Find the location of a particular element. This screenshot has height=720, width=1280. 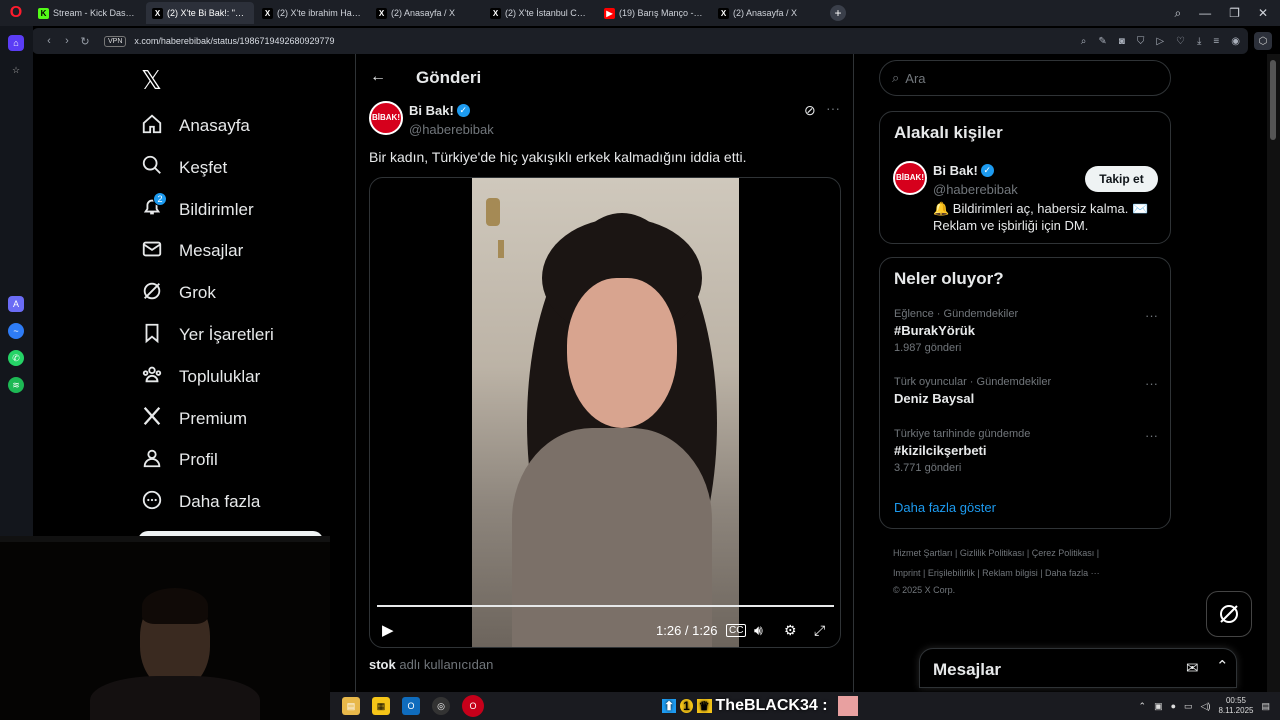

profile-icon: ◉ is located at coordinates (1235, 41).